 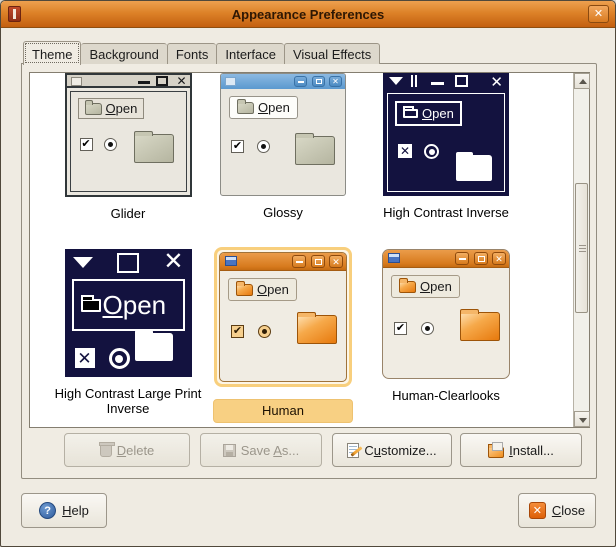 I want to click on arrow-up-icon, so click(x=583, y=81).